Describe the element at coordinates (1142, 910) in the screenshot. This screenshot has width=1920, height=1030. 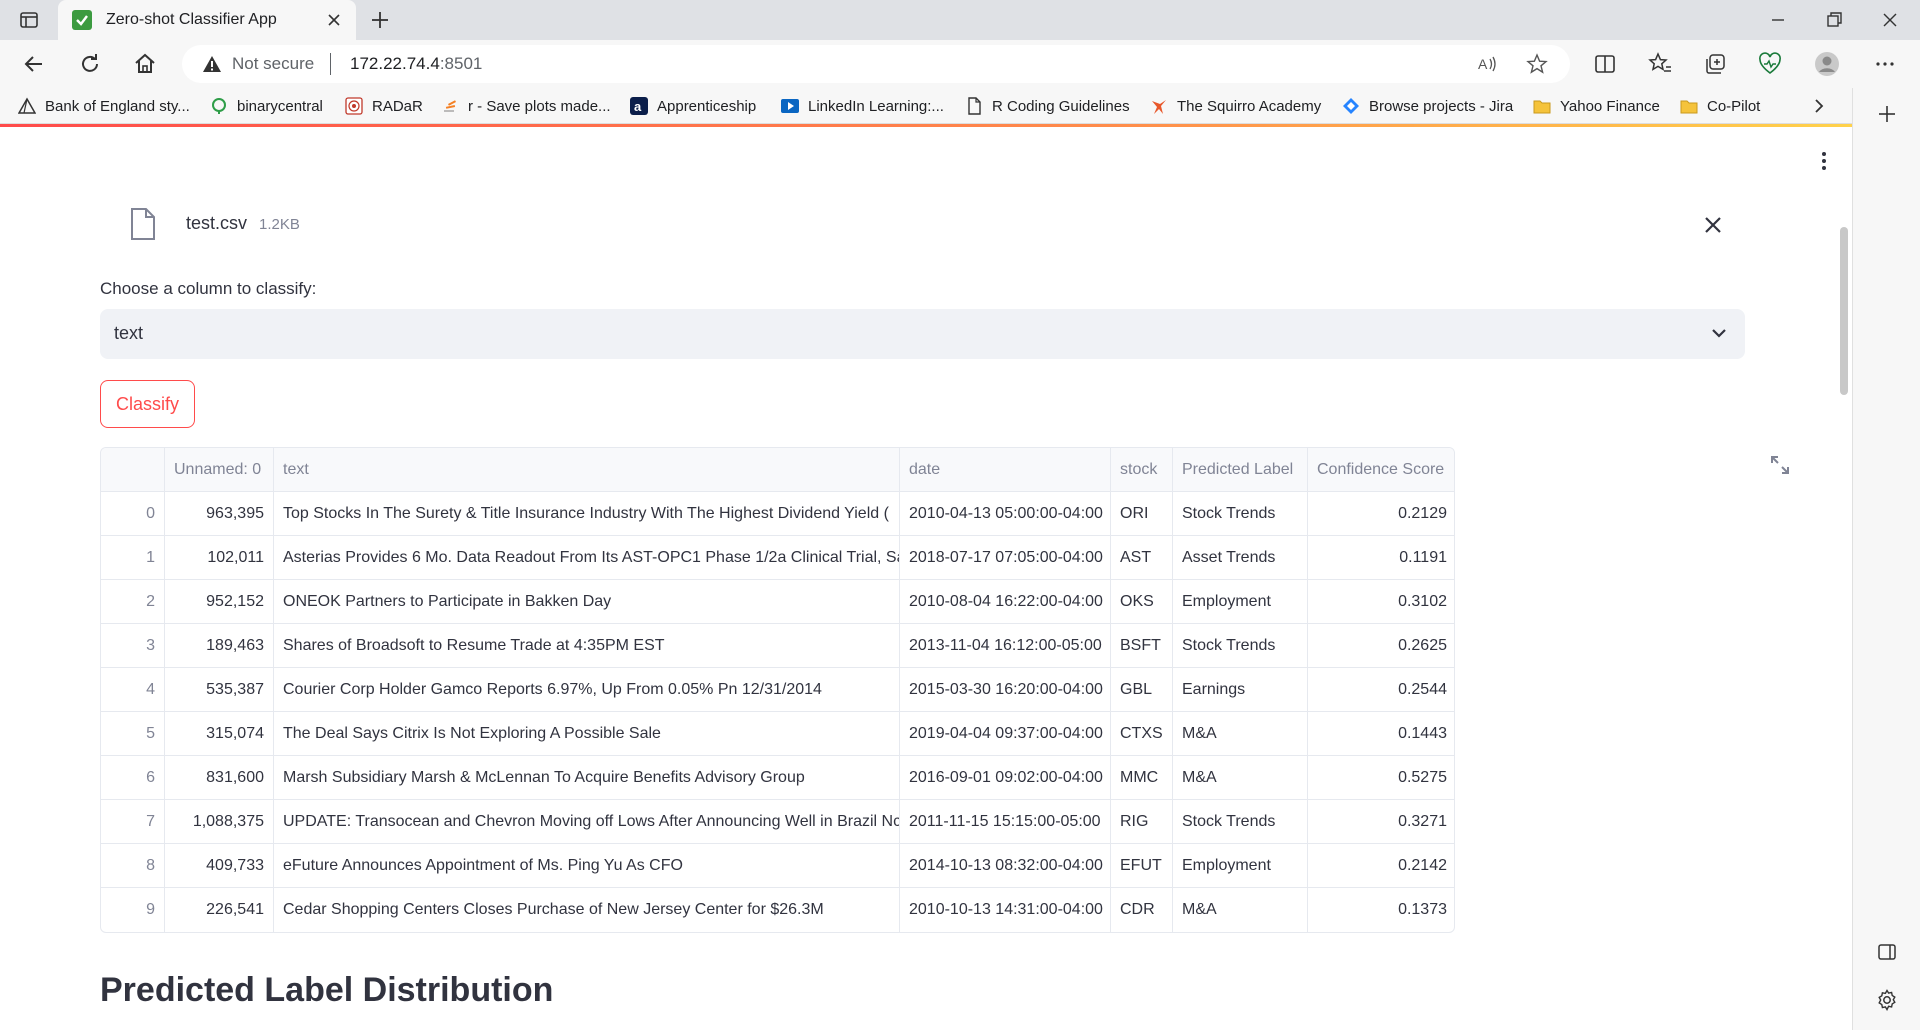
I see `cell-stock: CDR` at that location.